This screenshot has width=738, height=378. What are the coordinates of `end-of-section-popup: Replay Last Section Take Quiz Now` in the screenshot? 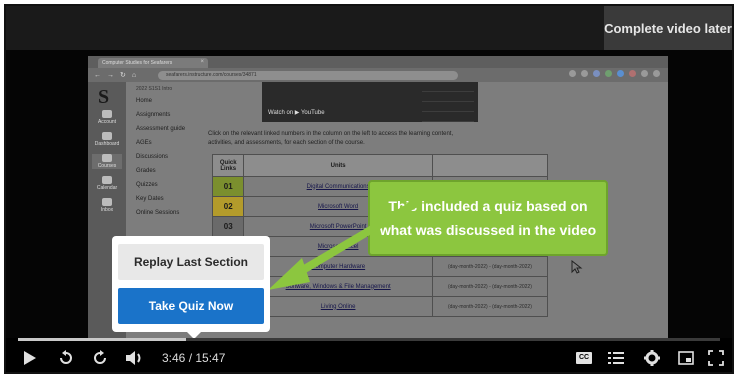 It's located at (191, 287).